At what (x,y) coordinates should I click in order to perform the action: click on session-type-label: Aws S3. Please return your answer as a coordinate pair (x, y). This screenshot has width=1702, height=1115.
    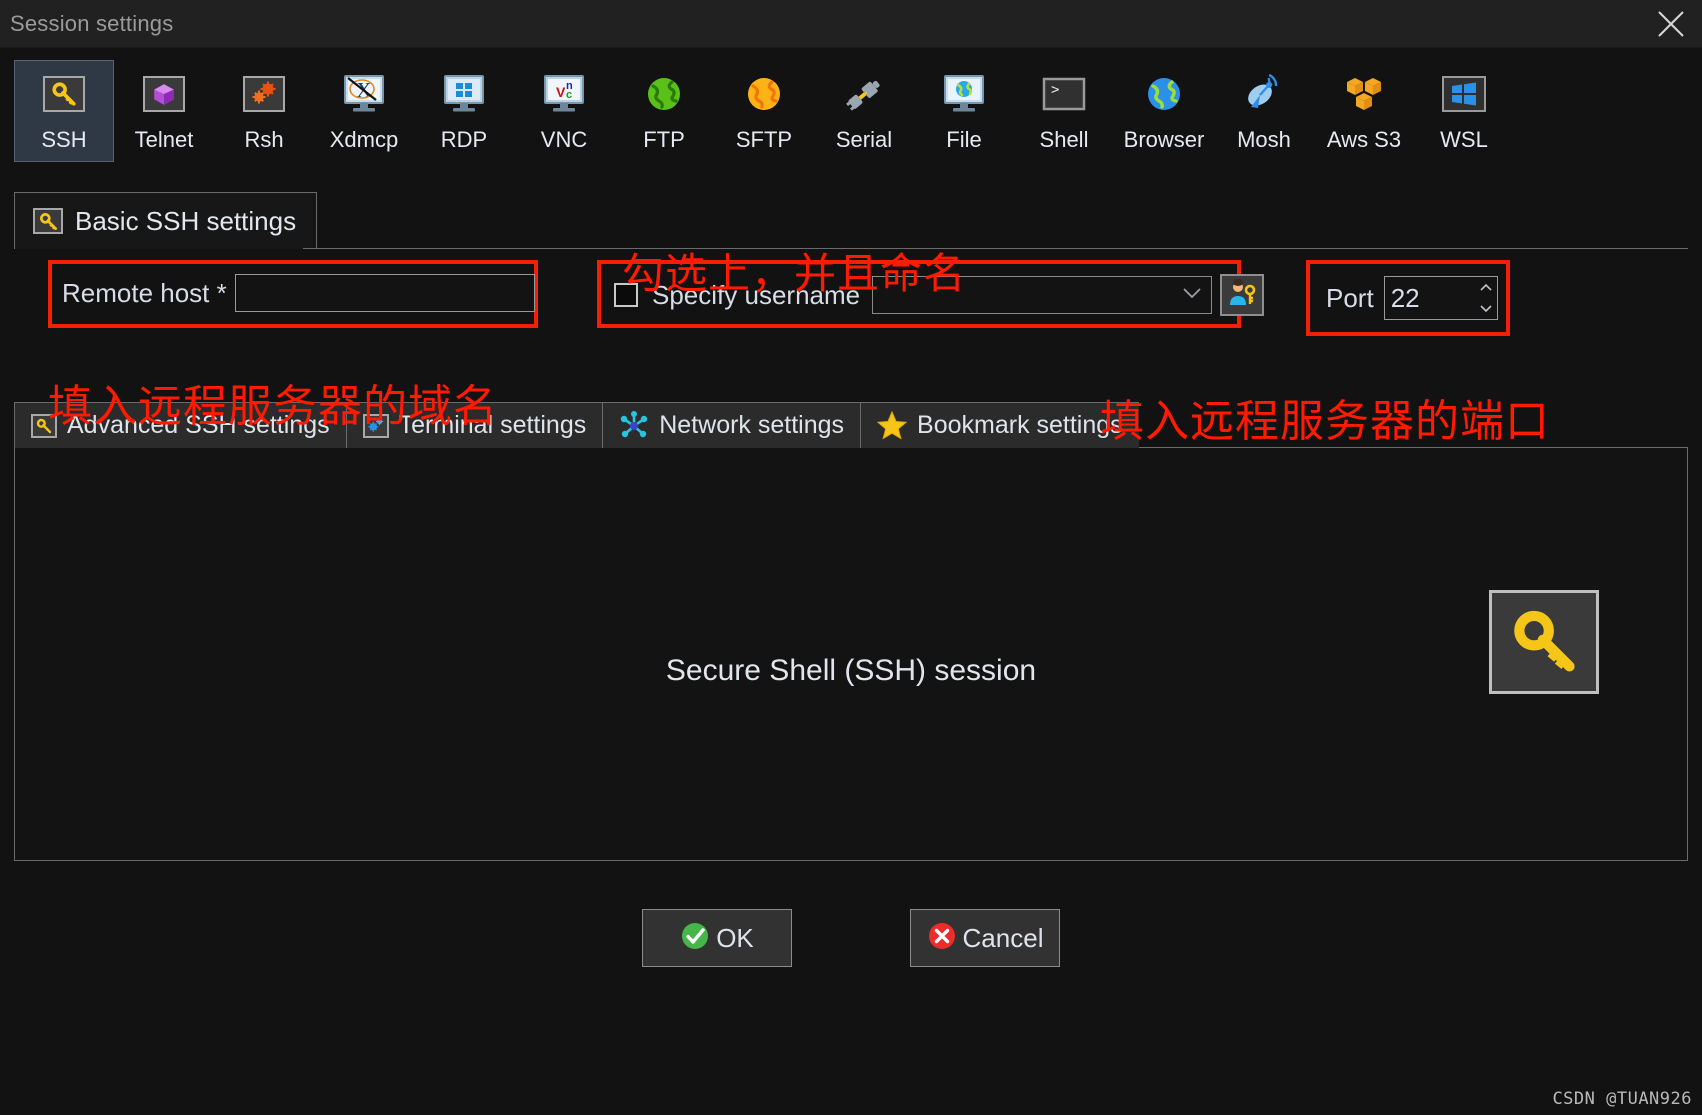
    Looking at the image, I should click on (1364, 139).